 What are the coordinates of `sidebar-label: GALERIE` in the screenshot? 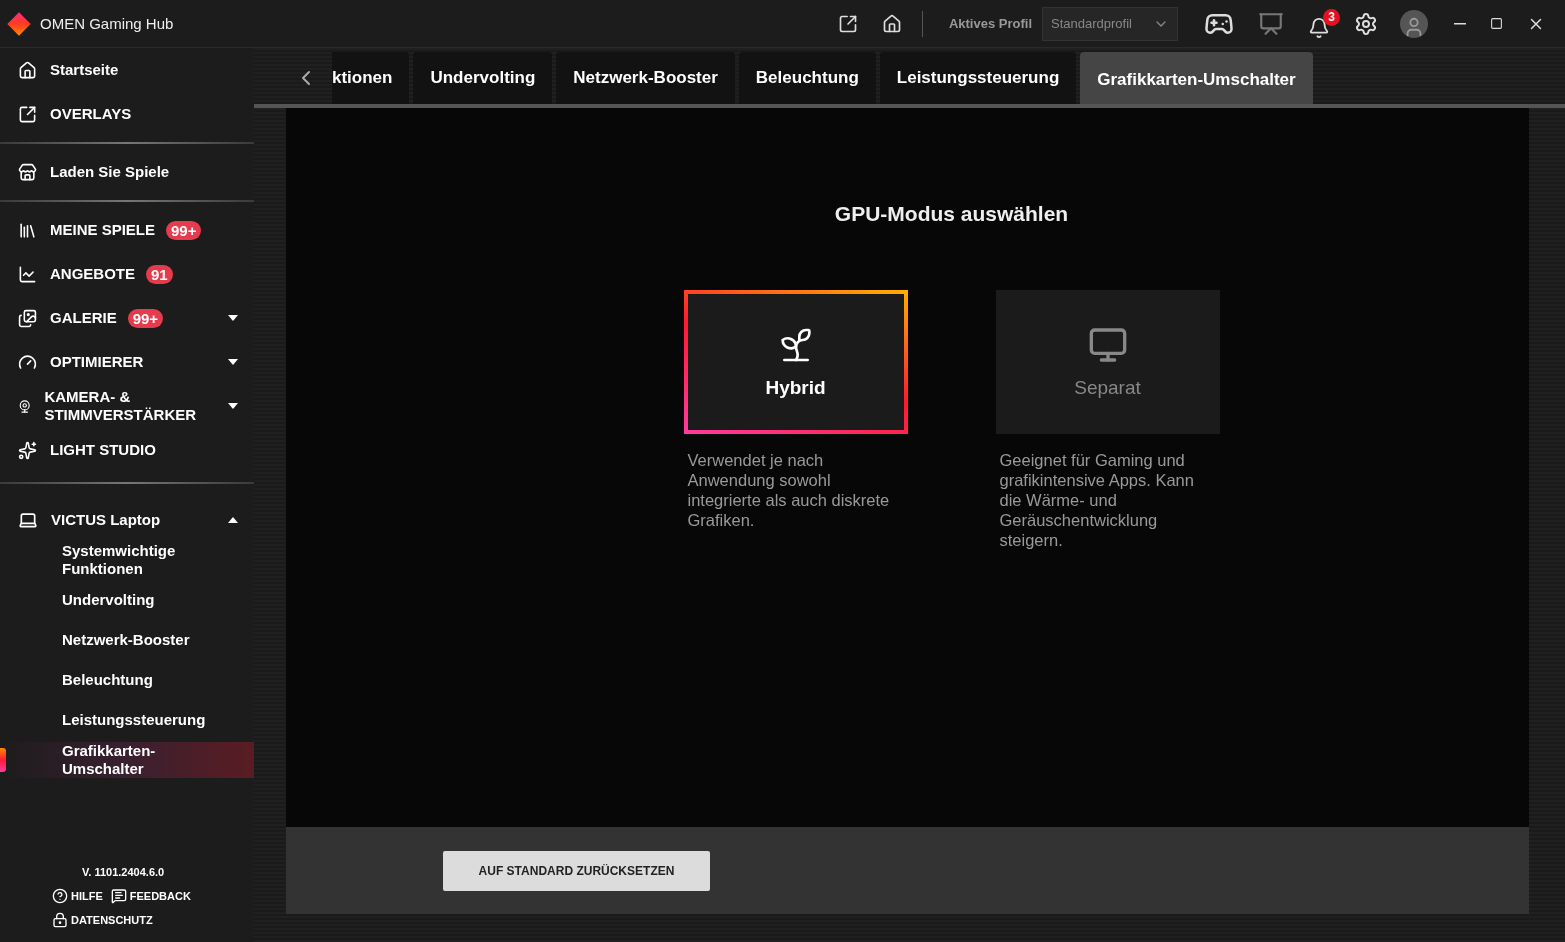 It's located at (83, 318).